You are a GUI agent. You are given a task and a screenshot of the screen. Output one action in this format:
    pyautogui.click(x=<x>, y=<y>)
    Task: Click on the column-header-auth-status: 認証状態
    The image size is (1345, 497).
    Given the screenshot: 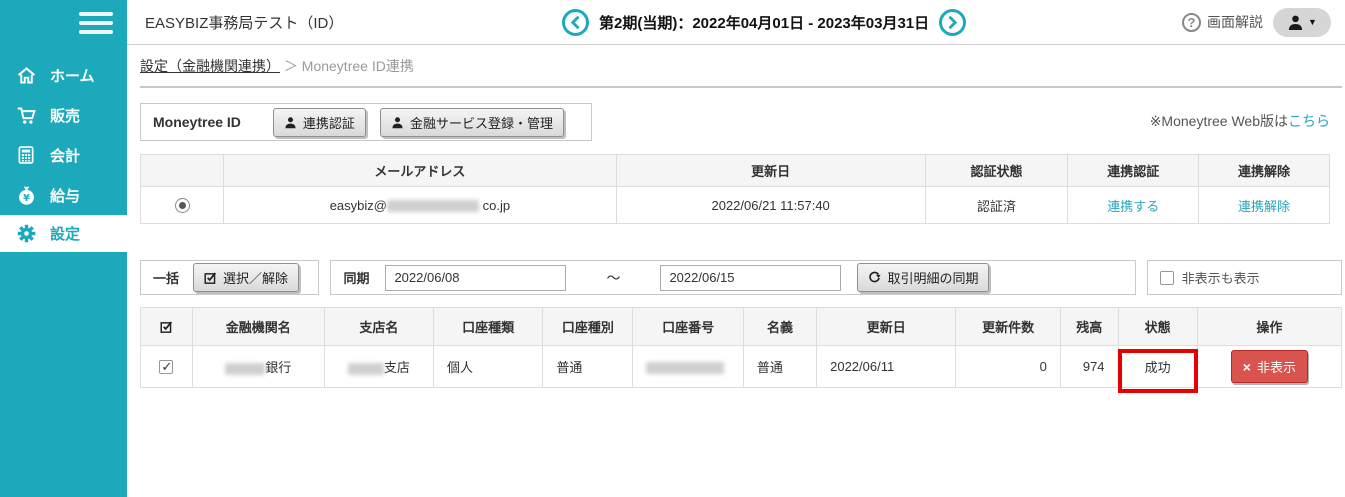 What is the action you would take?
    pyautogui.click(x=996, y=170)
    